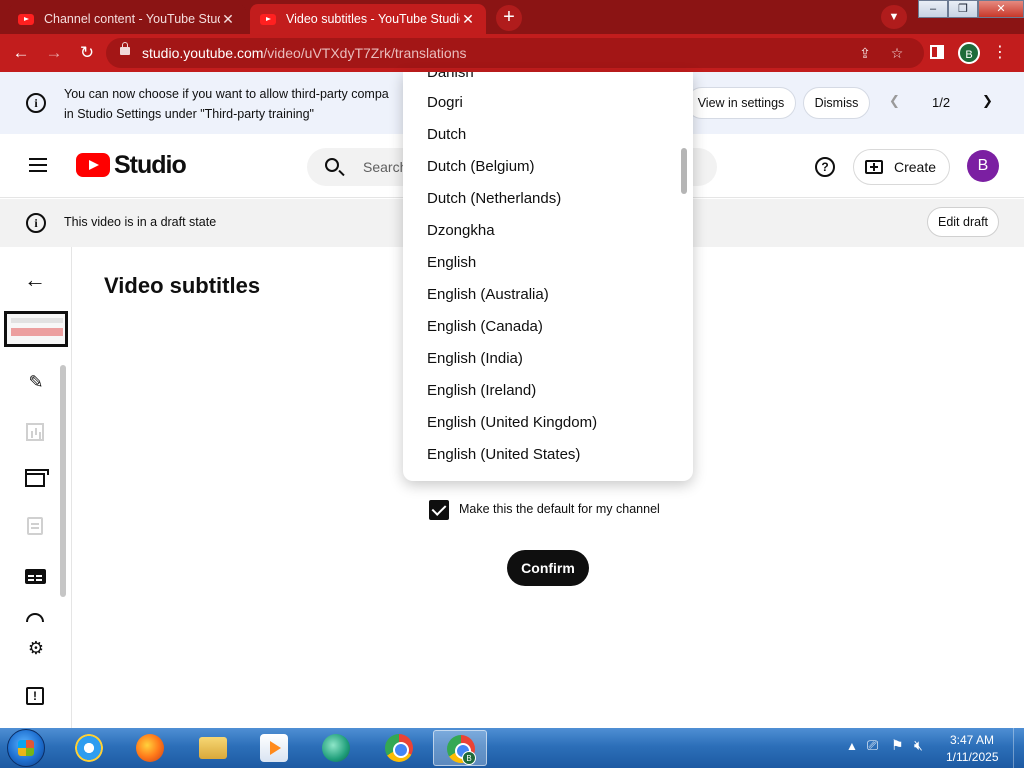  Describe the element at coordinates (439, 510) in the screenshot. I see `default-channel-checkbox` at that location.